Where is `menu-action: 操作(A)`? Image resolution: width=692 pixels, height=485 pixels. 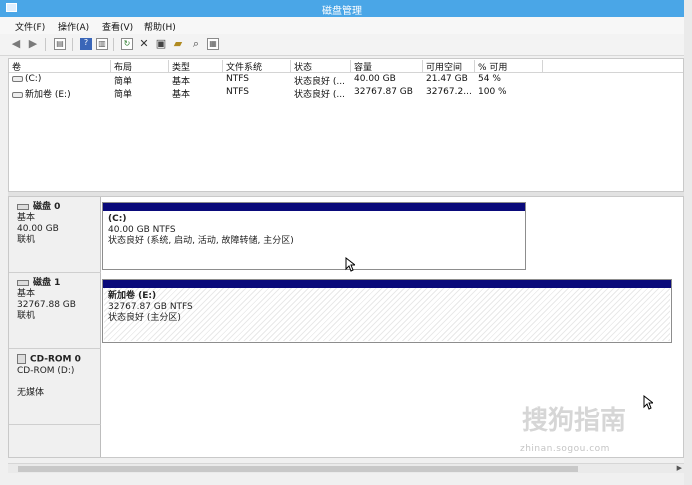
menu-action: 操作(A) is located at coordinates (73, 26).